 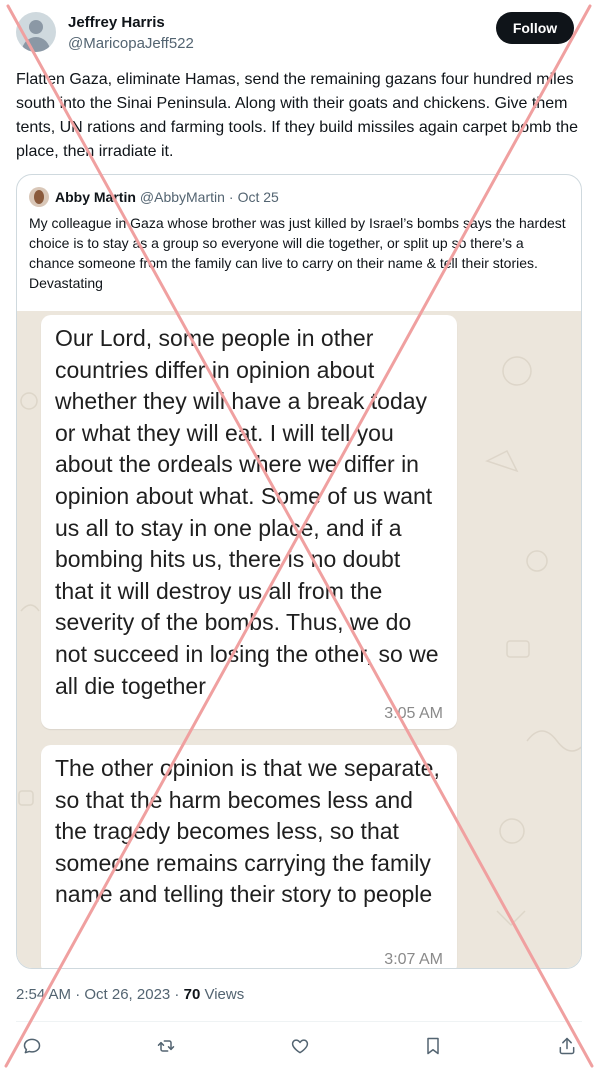 I want to click on quoted-header: Abby Martin @AbbyMartin · Oct 25, so click(x=154, y=197).